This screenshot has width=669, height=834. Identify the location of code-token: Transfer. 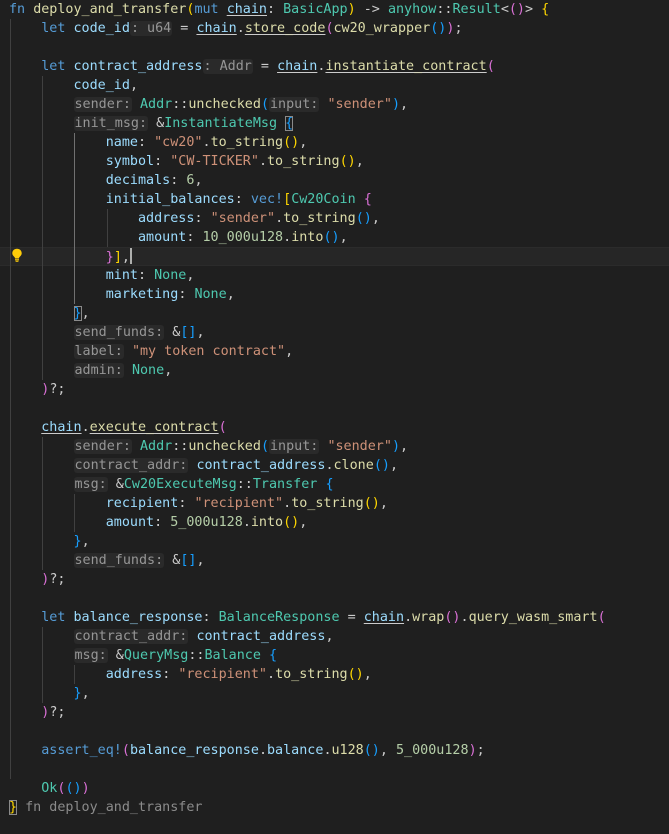
(285, 484).